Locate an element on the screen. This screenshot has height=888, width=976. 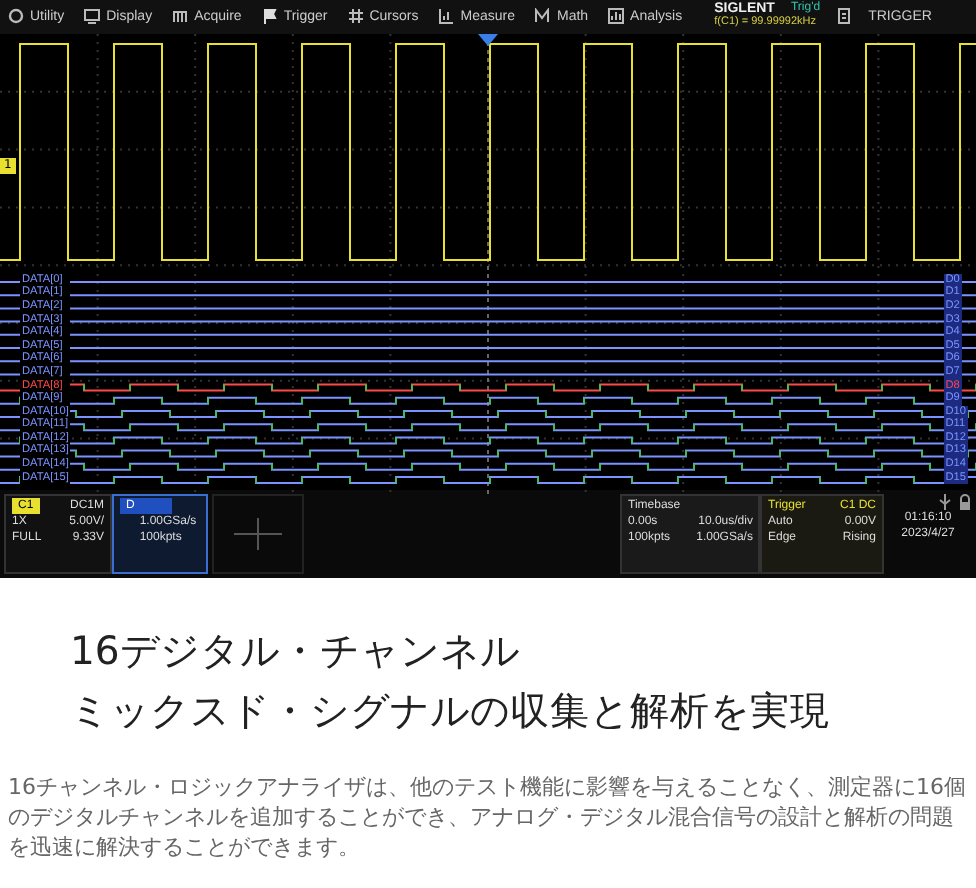
description-paragraph: 16チャンネル・ロジックアナライザは、他のテスト機能に影響を与えることなく、測定器に16個のデジタルチャンネルを追加することができ、アナログ・デジタル混合信号の設計と解析の問題を迅速に解決することができます。 is located at coordinates (487, 817).